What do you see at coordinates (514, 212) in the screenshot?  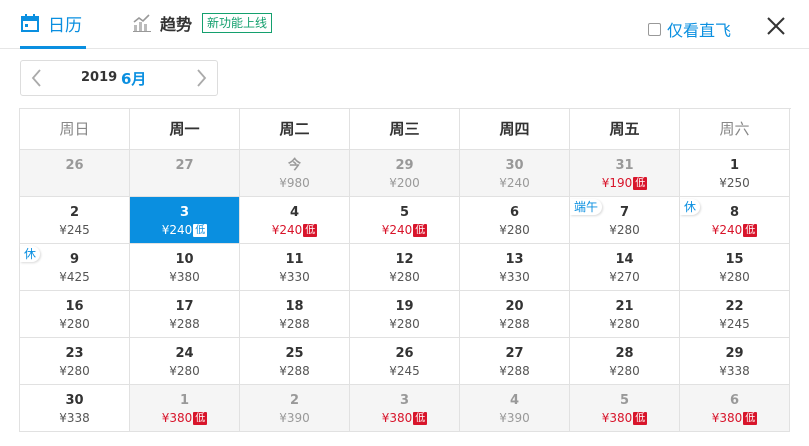 I see `day-number: 6` at bounding box center [514, 212].